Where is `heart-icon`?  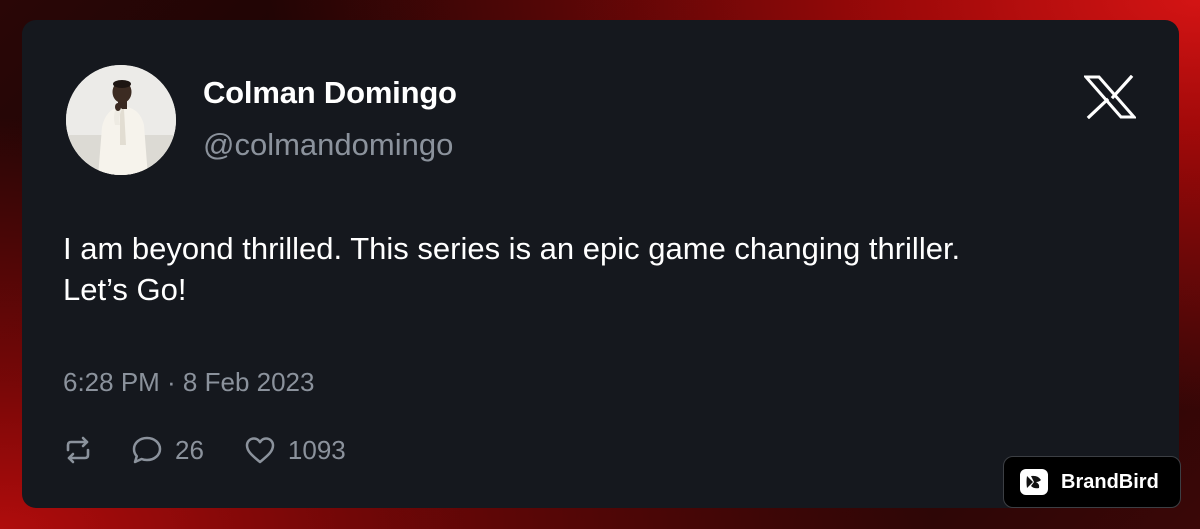
heart-icon is located at coordinates (260, 450).